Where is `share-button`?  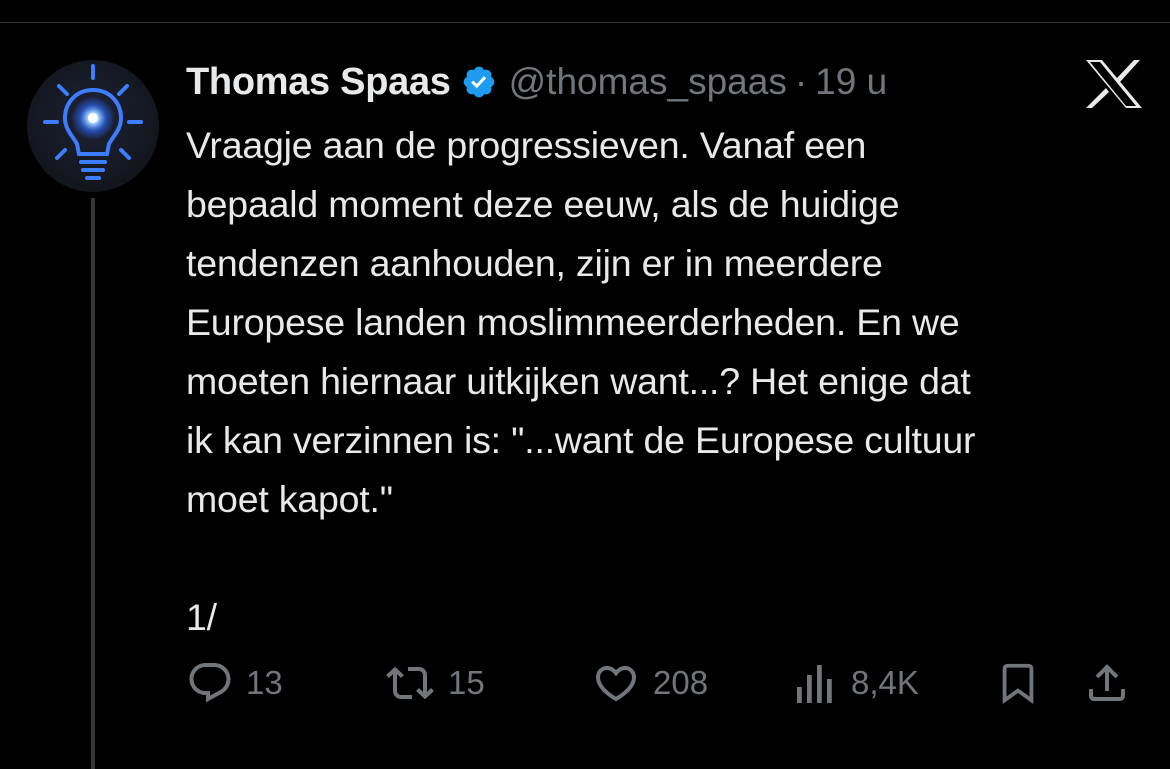
share-button is located at coordinates (1107, 683).